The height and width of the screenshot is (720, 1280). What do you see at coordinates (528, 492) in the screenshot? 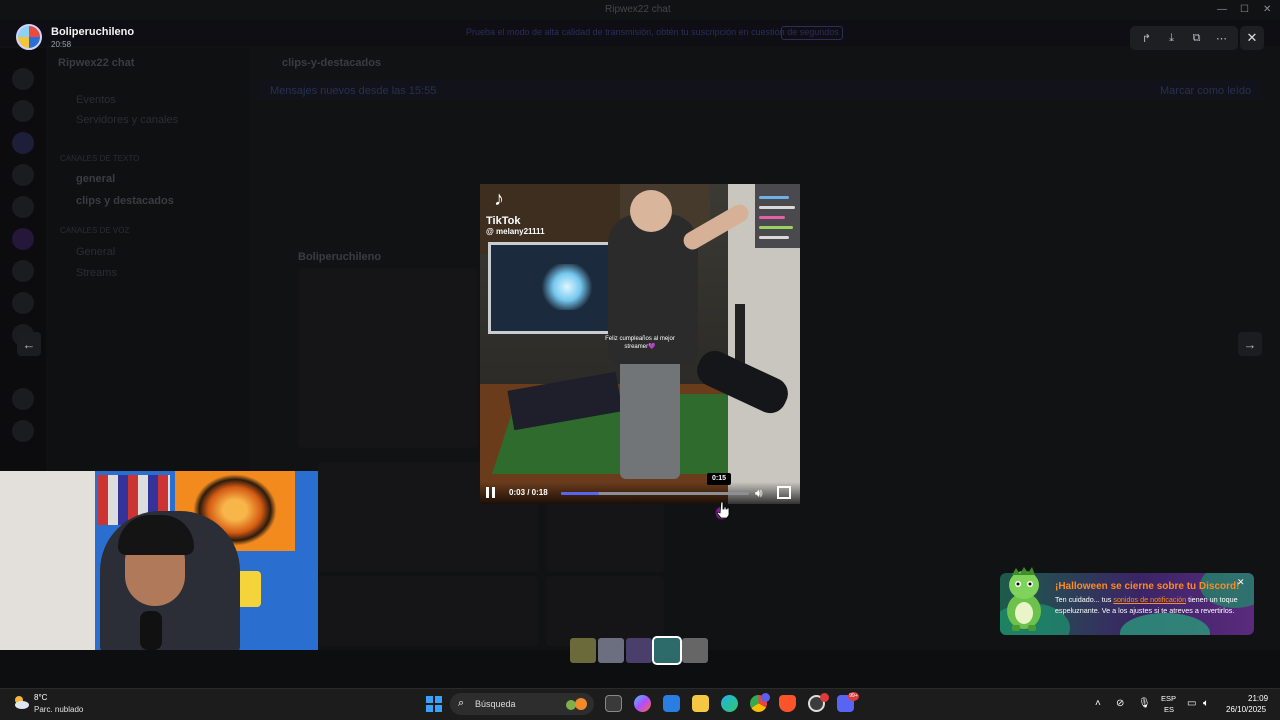
I see `video-time: 0:03 / 0:18` at bounding box center [528, 492].